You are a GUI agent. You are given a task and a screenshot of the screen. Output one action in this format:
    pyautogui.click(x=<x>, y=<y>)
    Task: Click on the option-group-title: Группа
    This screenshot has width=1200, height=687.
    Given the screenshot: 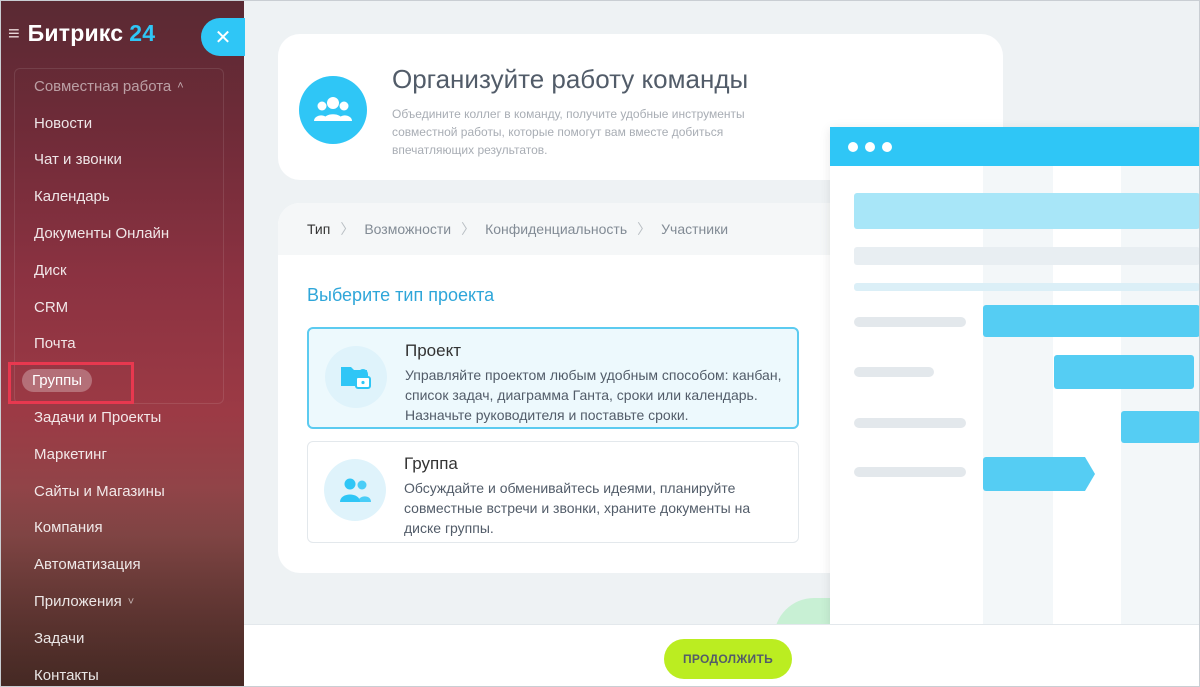 What is the action you would take?
    pyautogui.click(x=431, y=463)
    